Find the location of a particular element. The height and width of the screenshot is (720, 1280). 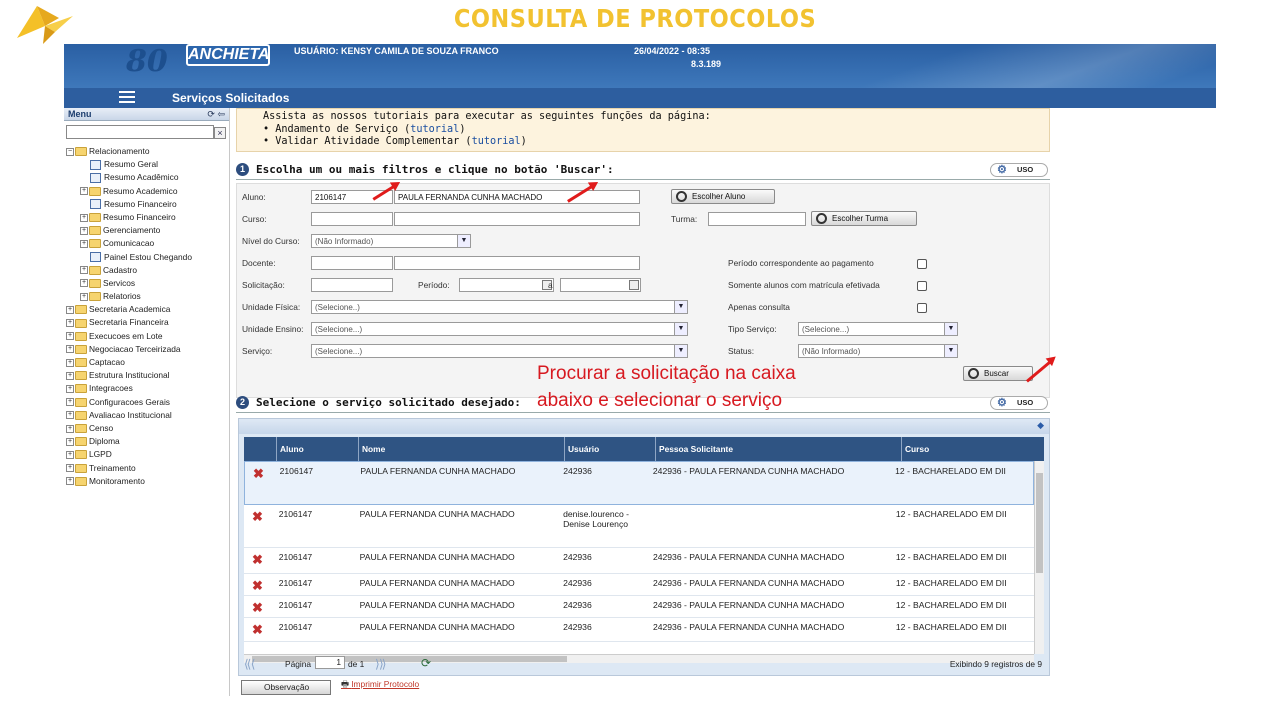

imprimir-protocolo-link: 🖶 Imprimir Protocolo is located at coordinates (380, 686).